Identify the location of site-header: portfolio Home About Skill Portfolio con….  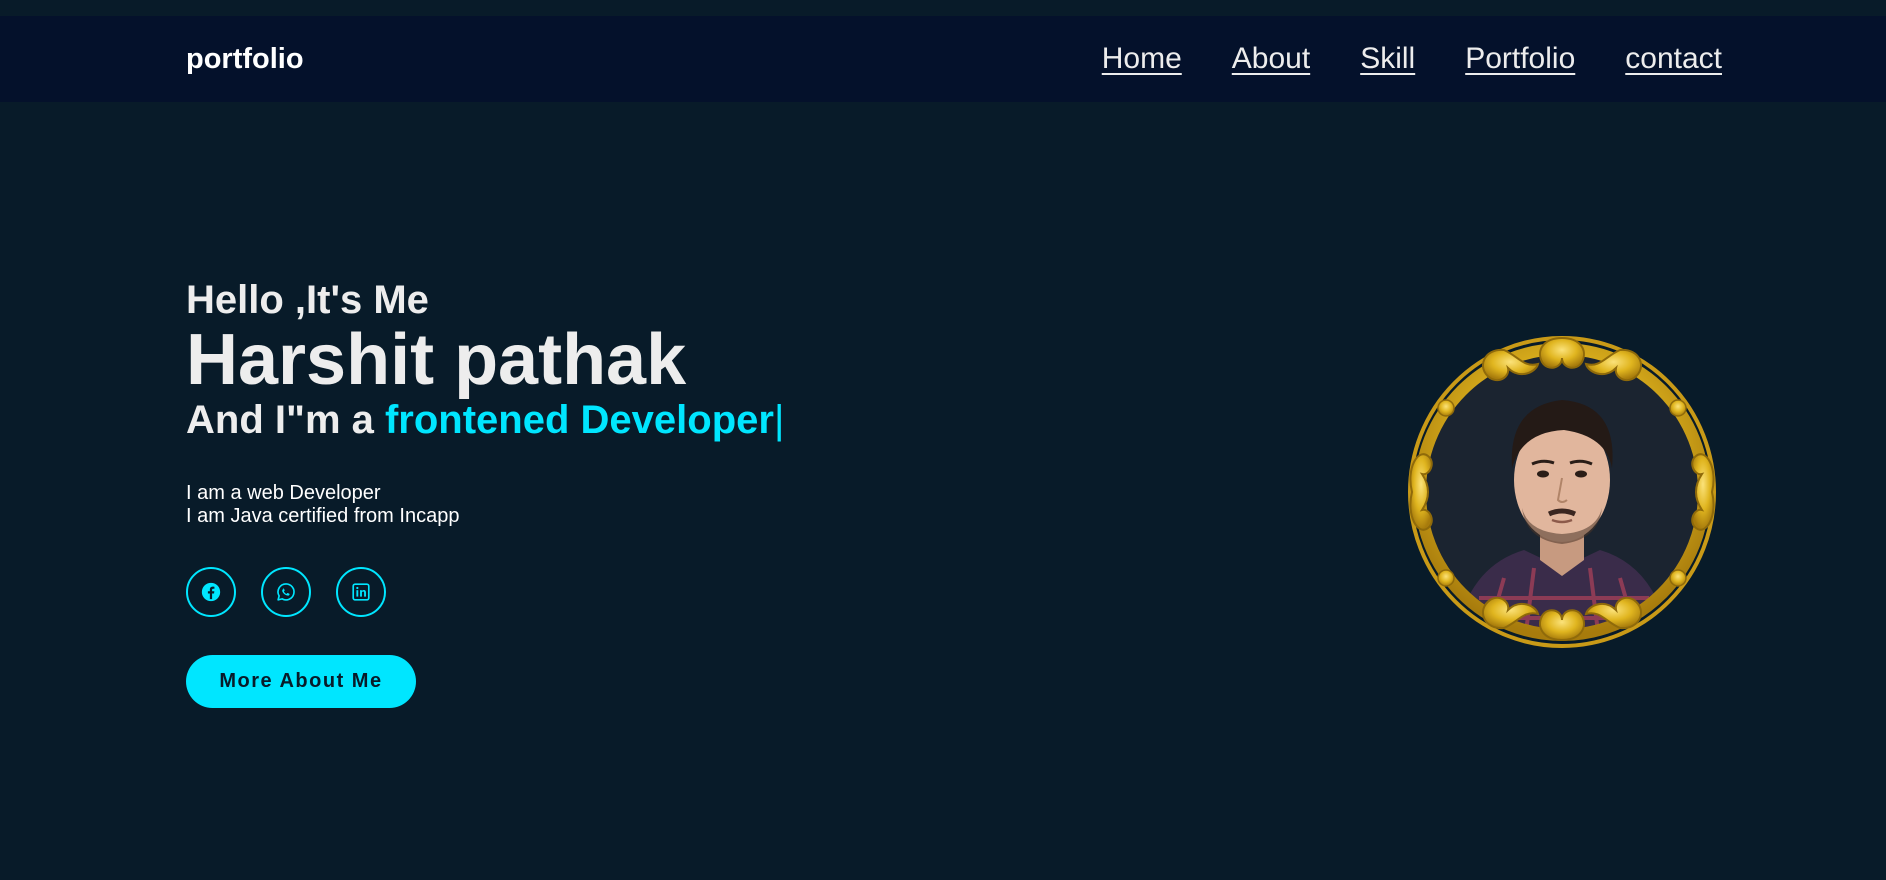
(943, 59).